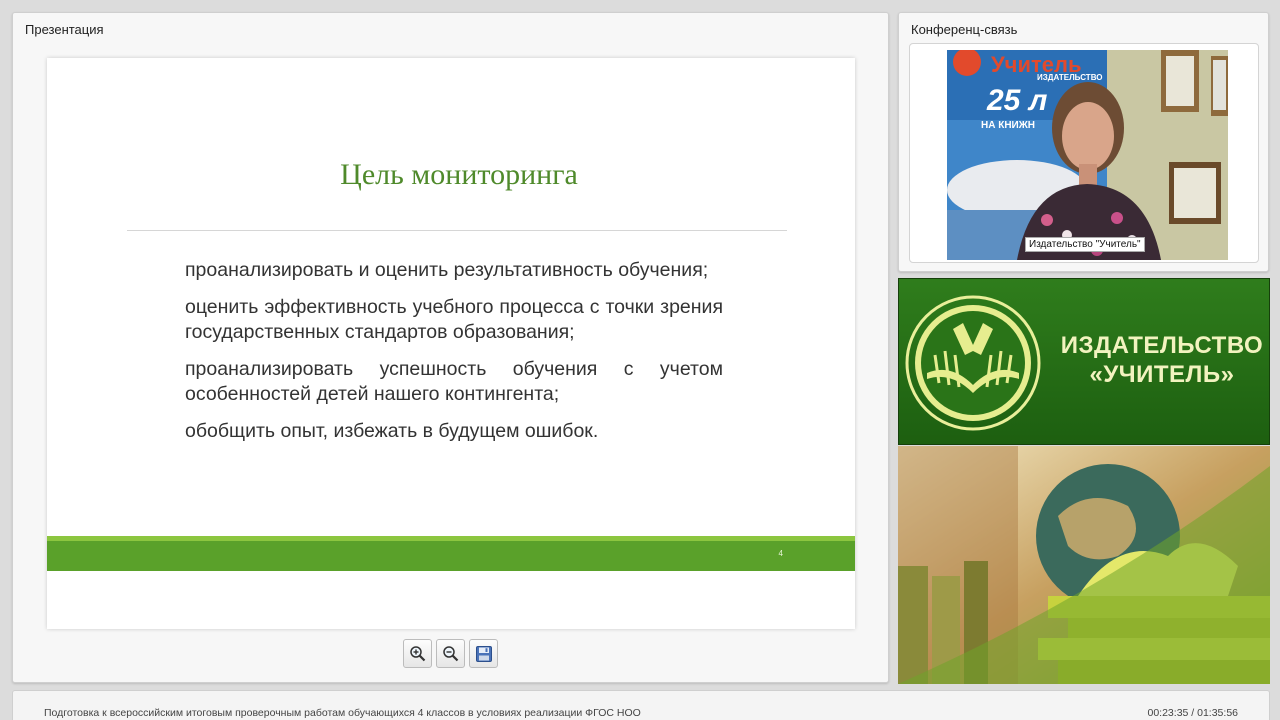 Image resolution: width=1280 pixels, height=720 pixels. I want to click on slide-divider, so click(457, 230).